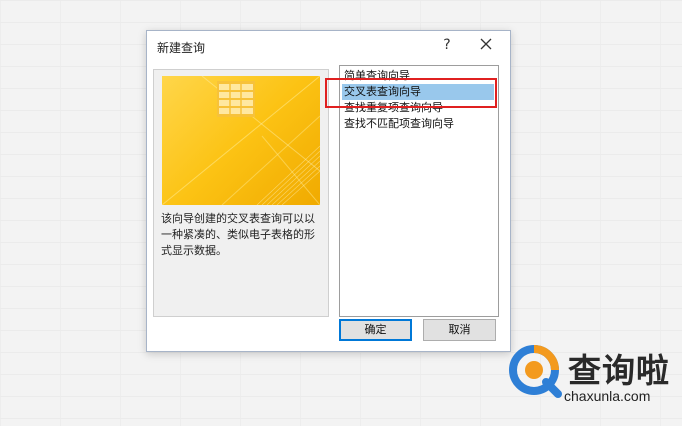 The width and height of the screenshot is (682, 426). I want to click on dialog-title: 新建查询, so click(181, 48).